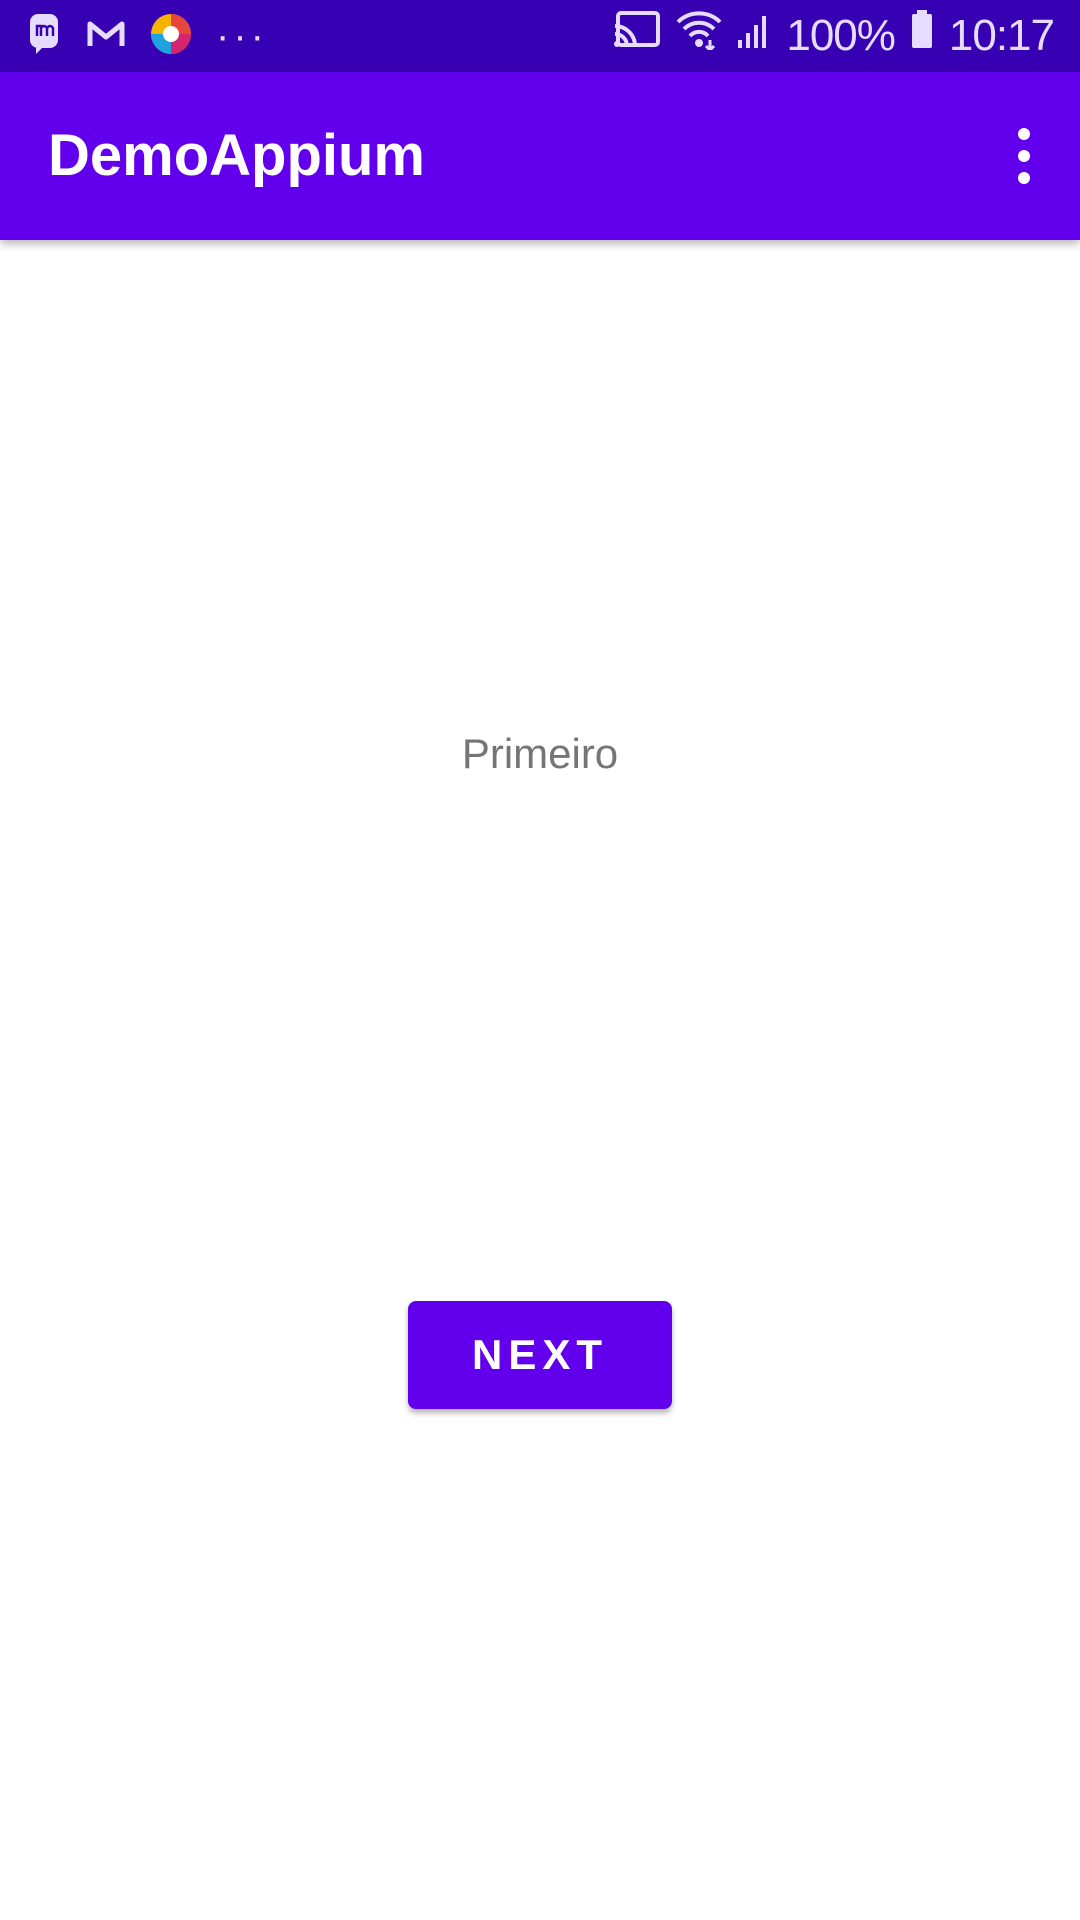 This screenshot has width=1080, height=1920. What do you see at coordinates (841, 35) in the screenshot?
I see `battery-percent: 100%` at bounding box center [841, 35].